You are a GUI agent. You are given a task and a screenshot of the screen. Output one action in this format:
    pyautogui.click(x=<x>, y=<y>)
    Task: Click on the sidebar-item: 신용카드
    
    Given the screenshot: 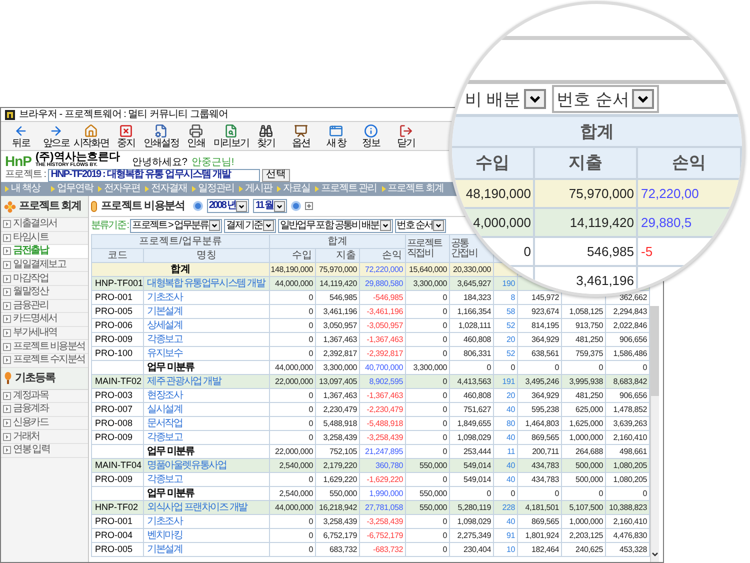 What is the action you would take?
    pyautogui.click(x=44, y=423)
    